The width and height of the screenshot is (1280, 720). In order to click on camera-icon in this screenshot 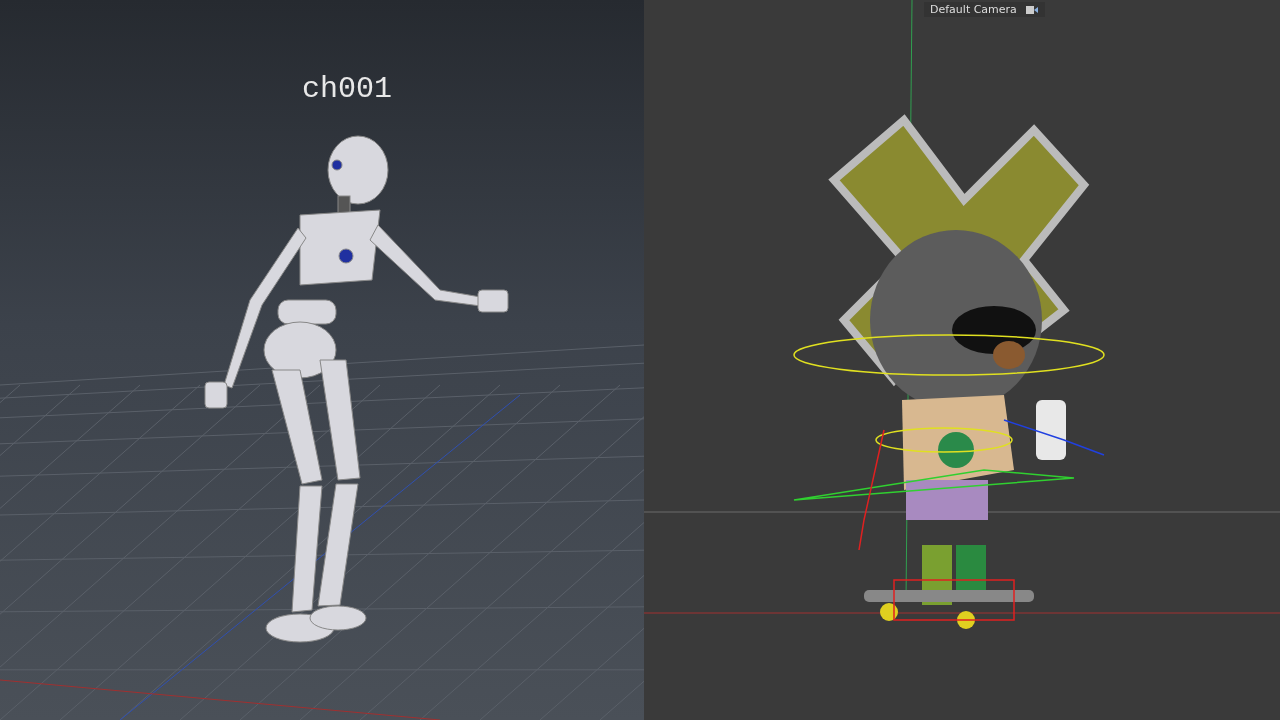, I will do `click(1031, 9)`.